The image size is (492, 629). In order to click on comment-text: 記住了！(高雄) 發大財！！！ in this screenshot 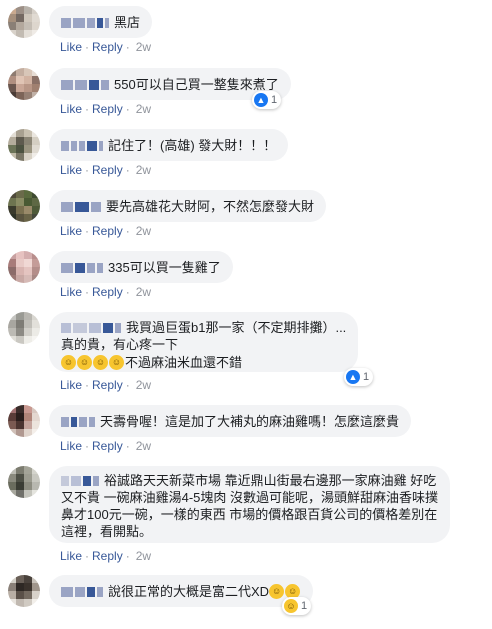, I will do `click(192, 146)`.